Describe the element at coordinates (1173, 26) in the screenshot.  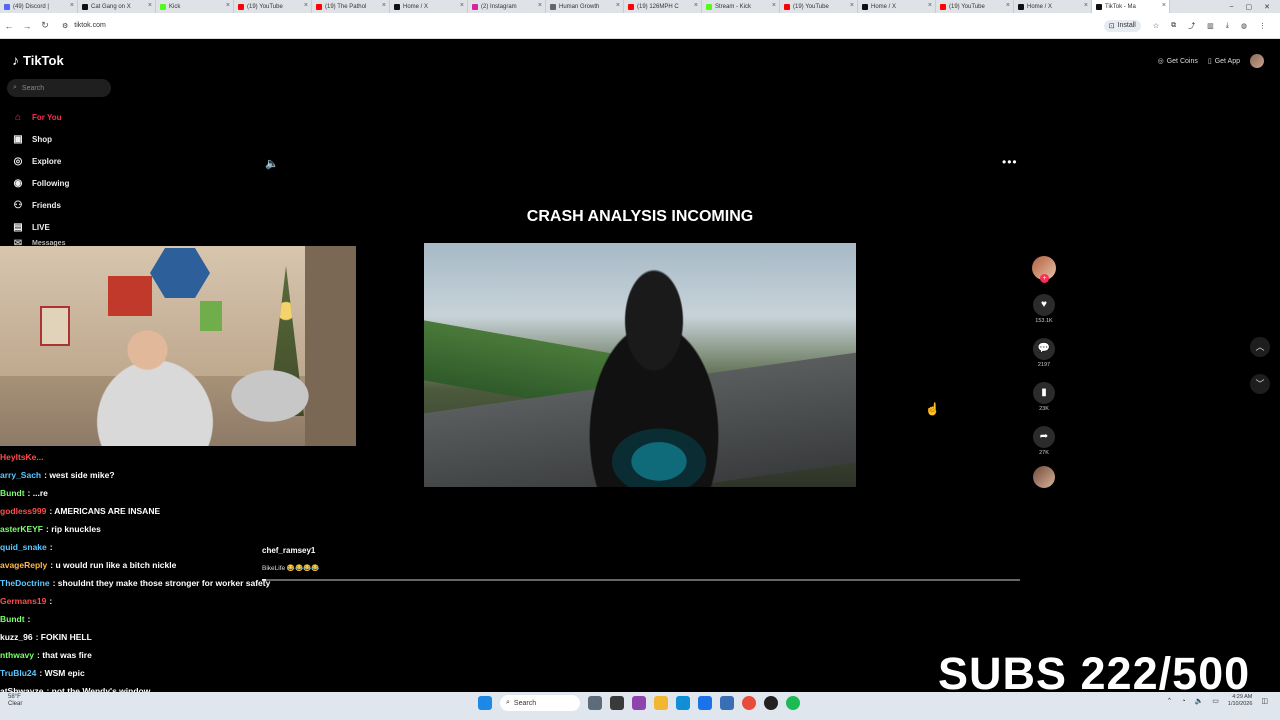
I see `extensions-icon: ⧉` at that location.